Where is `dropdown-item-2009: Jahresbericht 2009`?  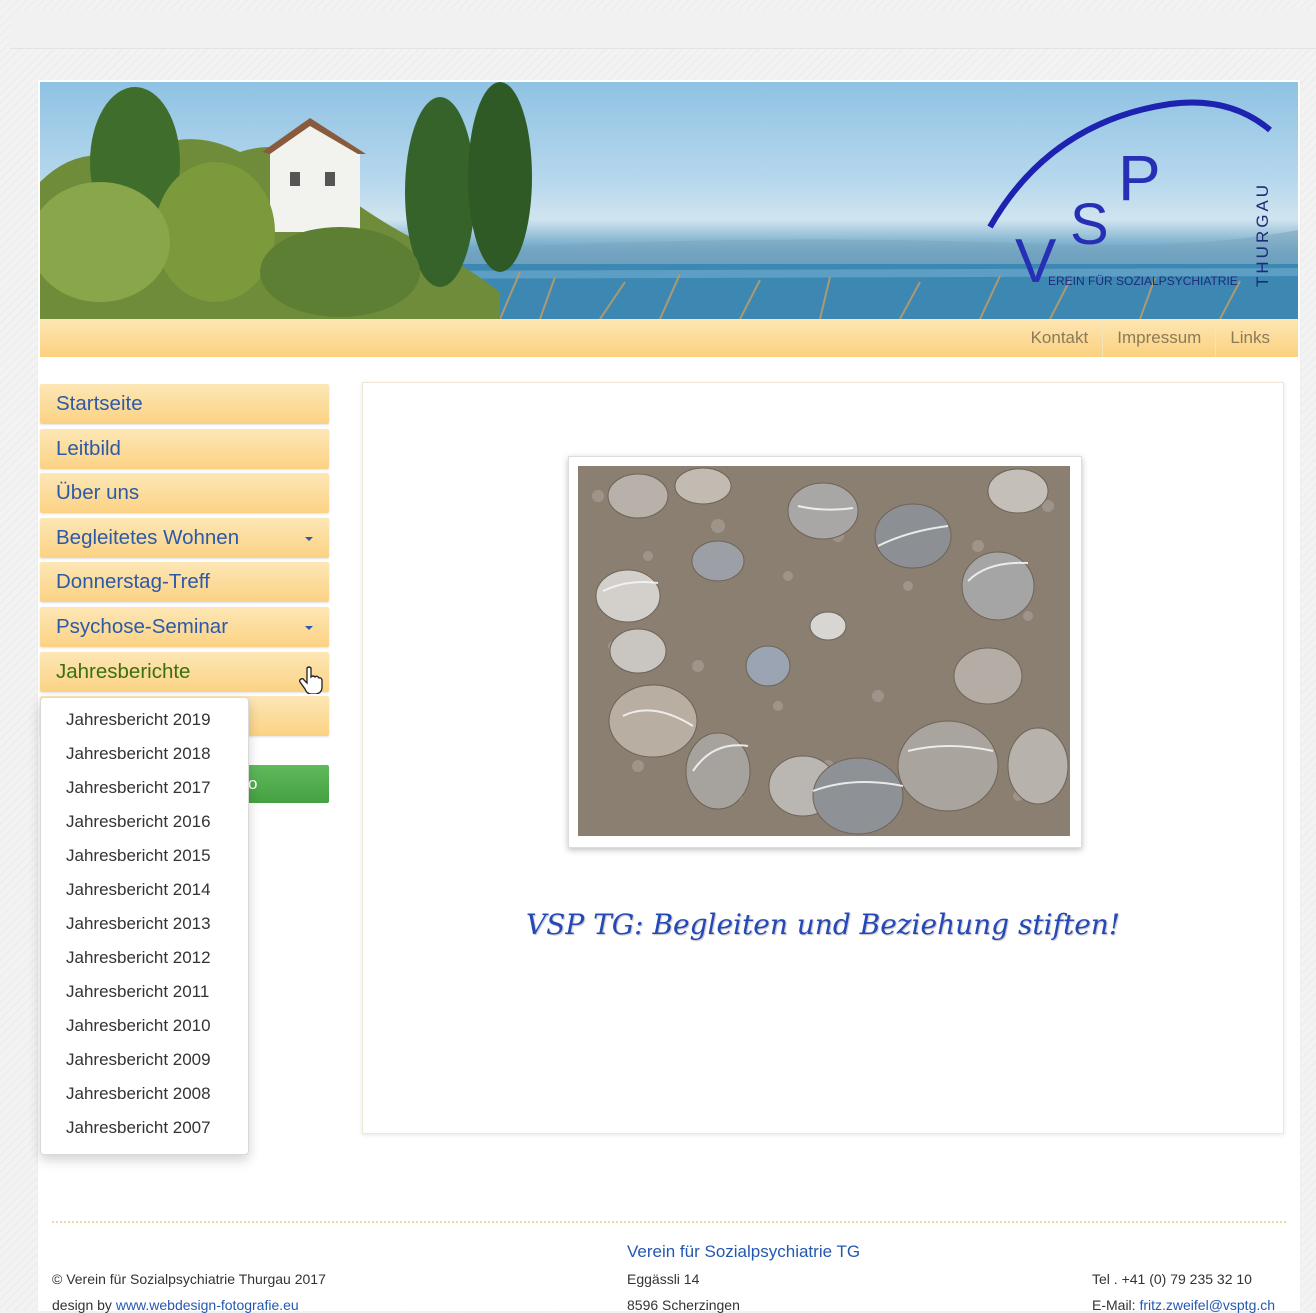 dropdown-item-2009: Jahresbericht 2009 is located at coordinates (144, 1060).